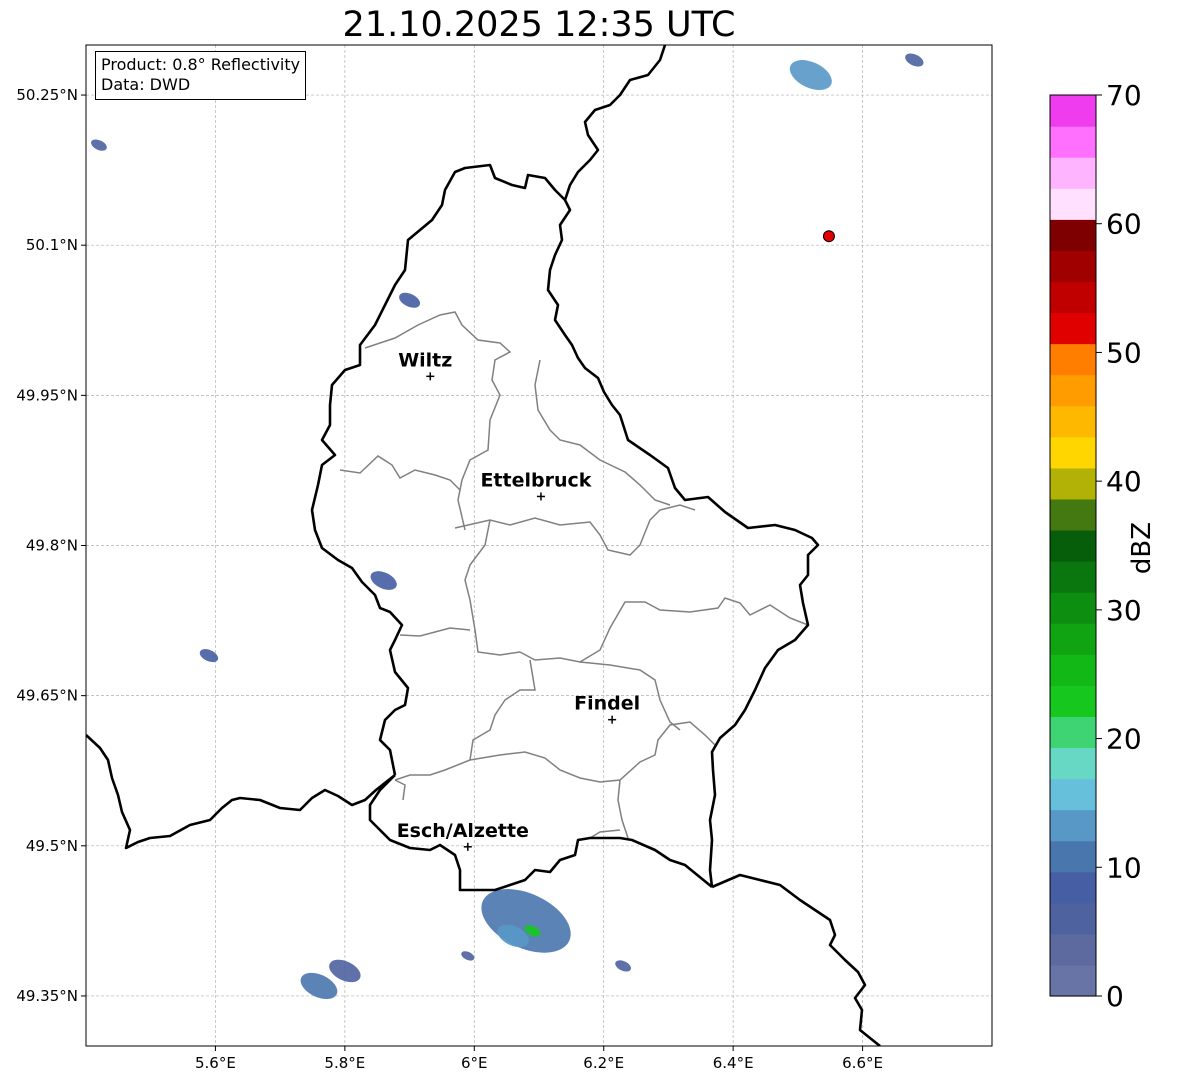 This screenshot has height=1081, width=1184. Describe the element at coordinates (1124, 352) in the screenshot. I see `colorbar-tick-label: 50` at that location.